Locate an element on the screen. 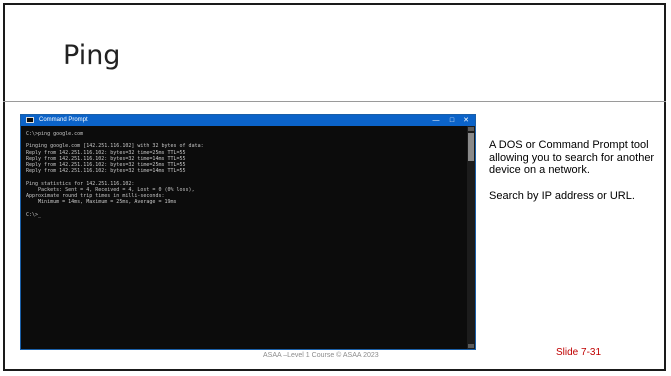 The width and height of the screenshot is (671, 376). minimize-button: — is located at coordinates (436, 120).